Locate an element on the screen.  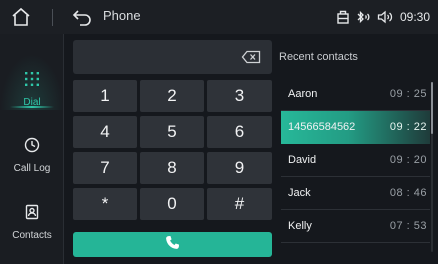
contact-name: Jack is located at coordinates (299, 193).